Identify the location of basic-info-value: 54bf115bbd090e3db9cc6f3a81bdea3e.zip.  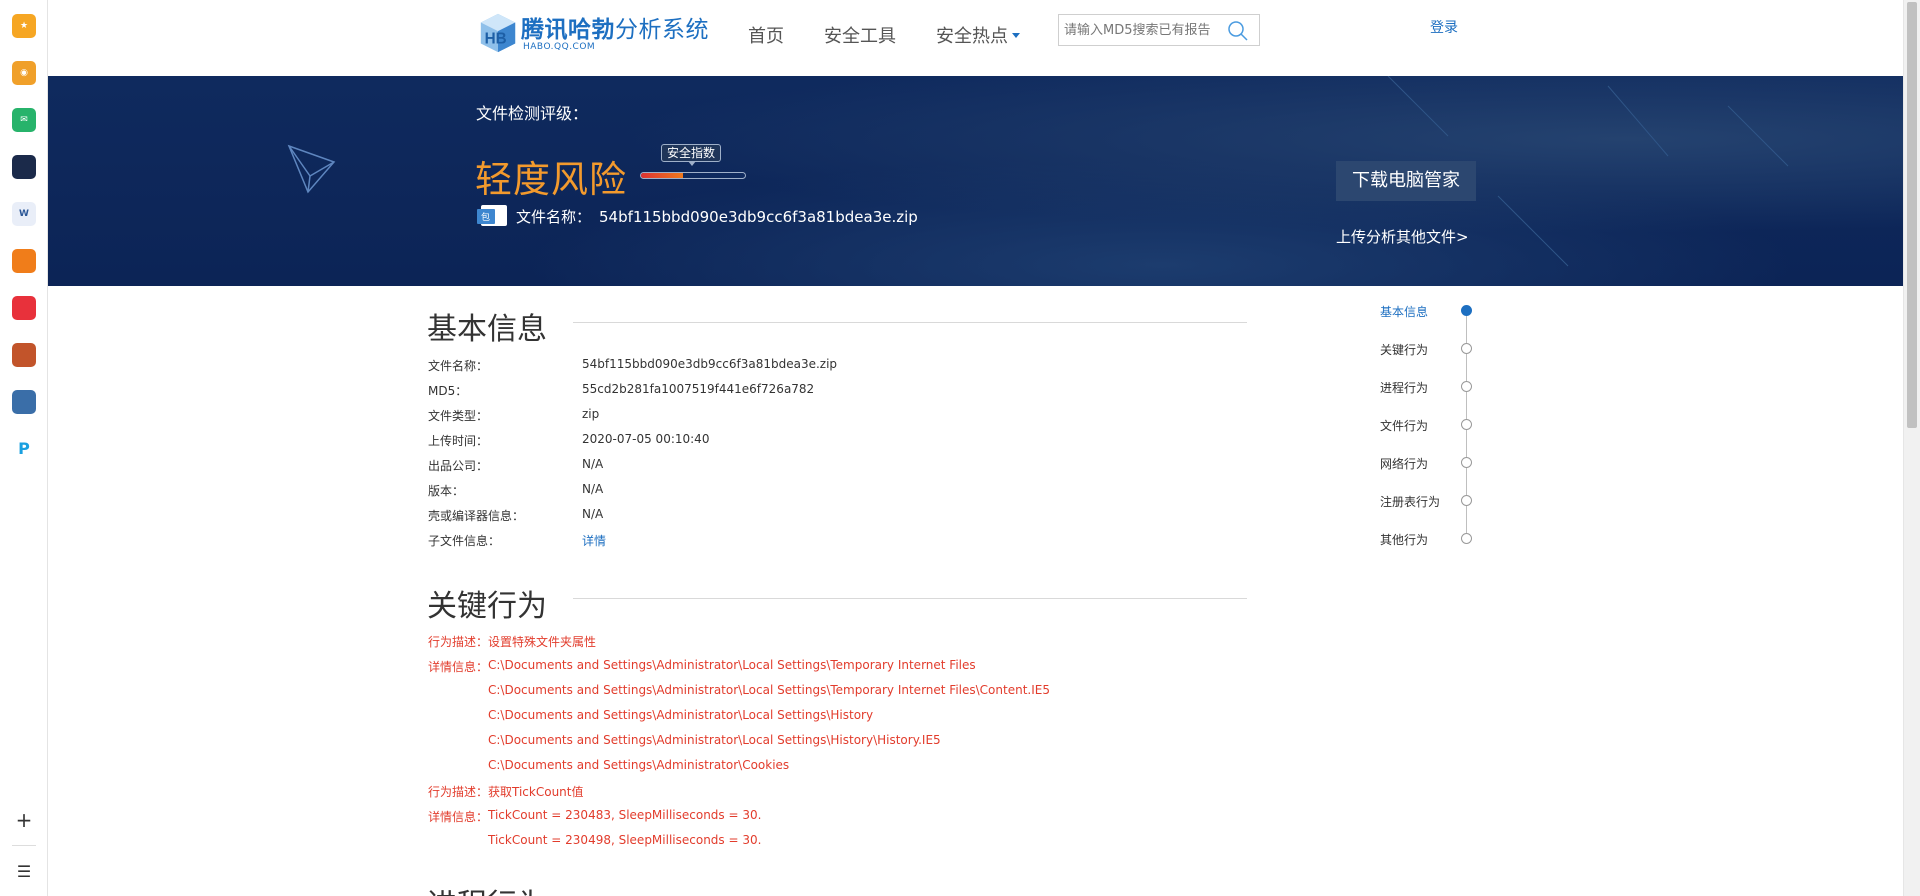
(710, 364).